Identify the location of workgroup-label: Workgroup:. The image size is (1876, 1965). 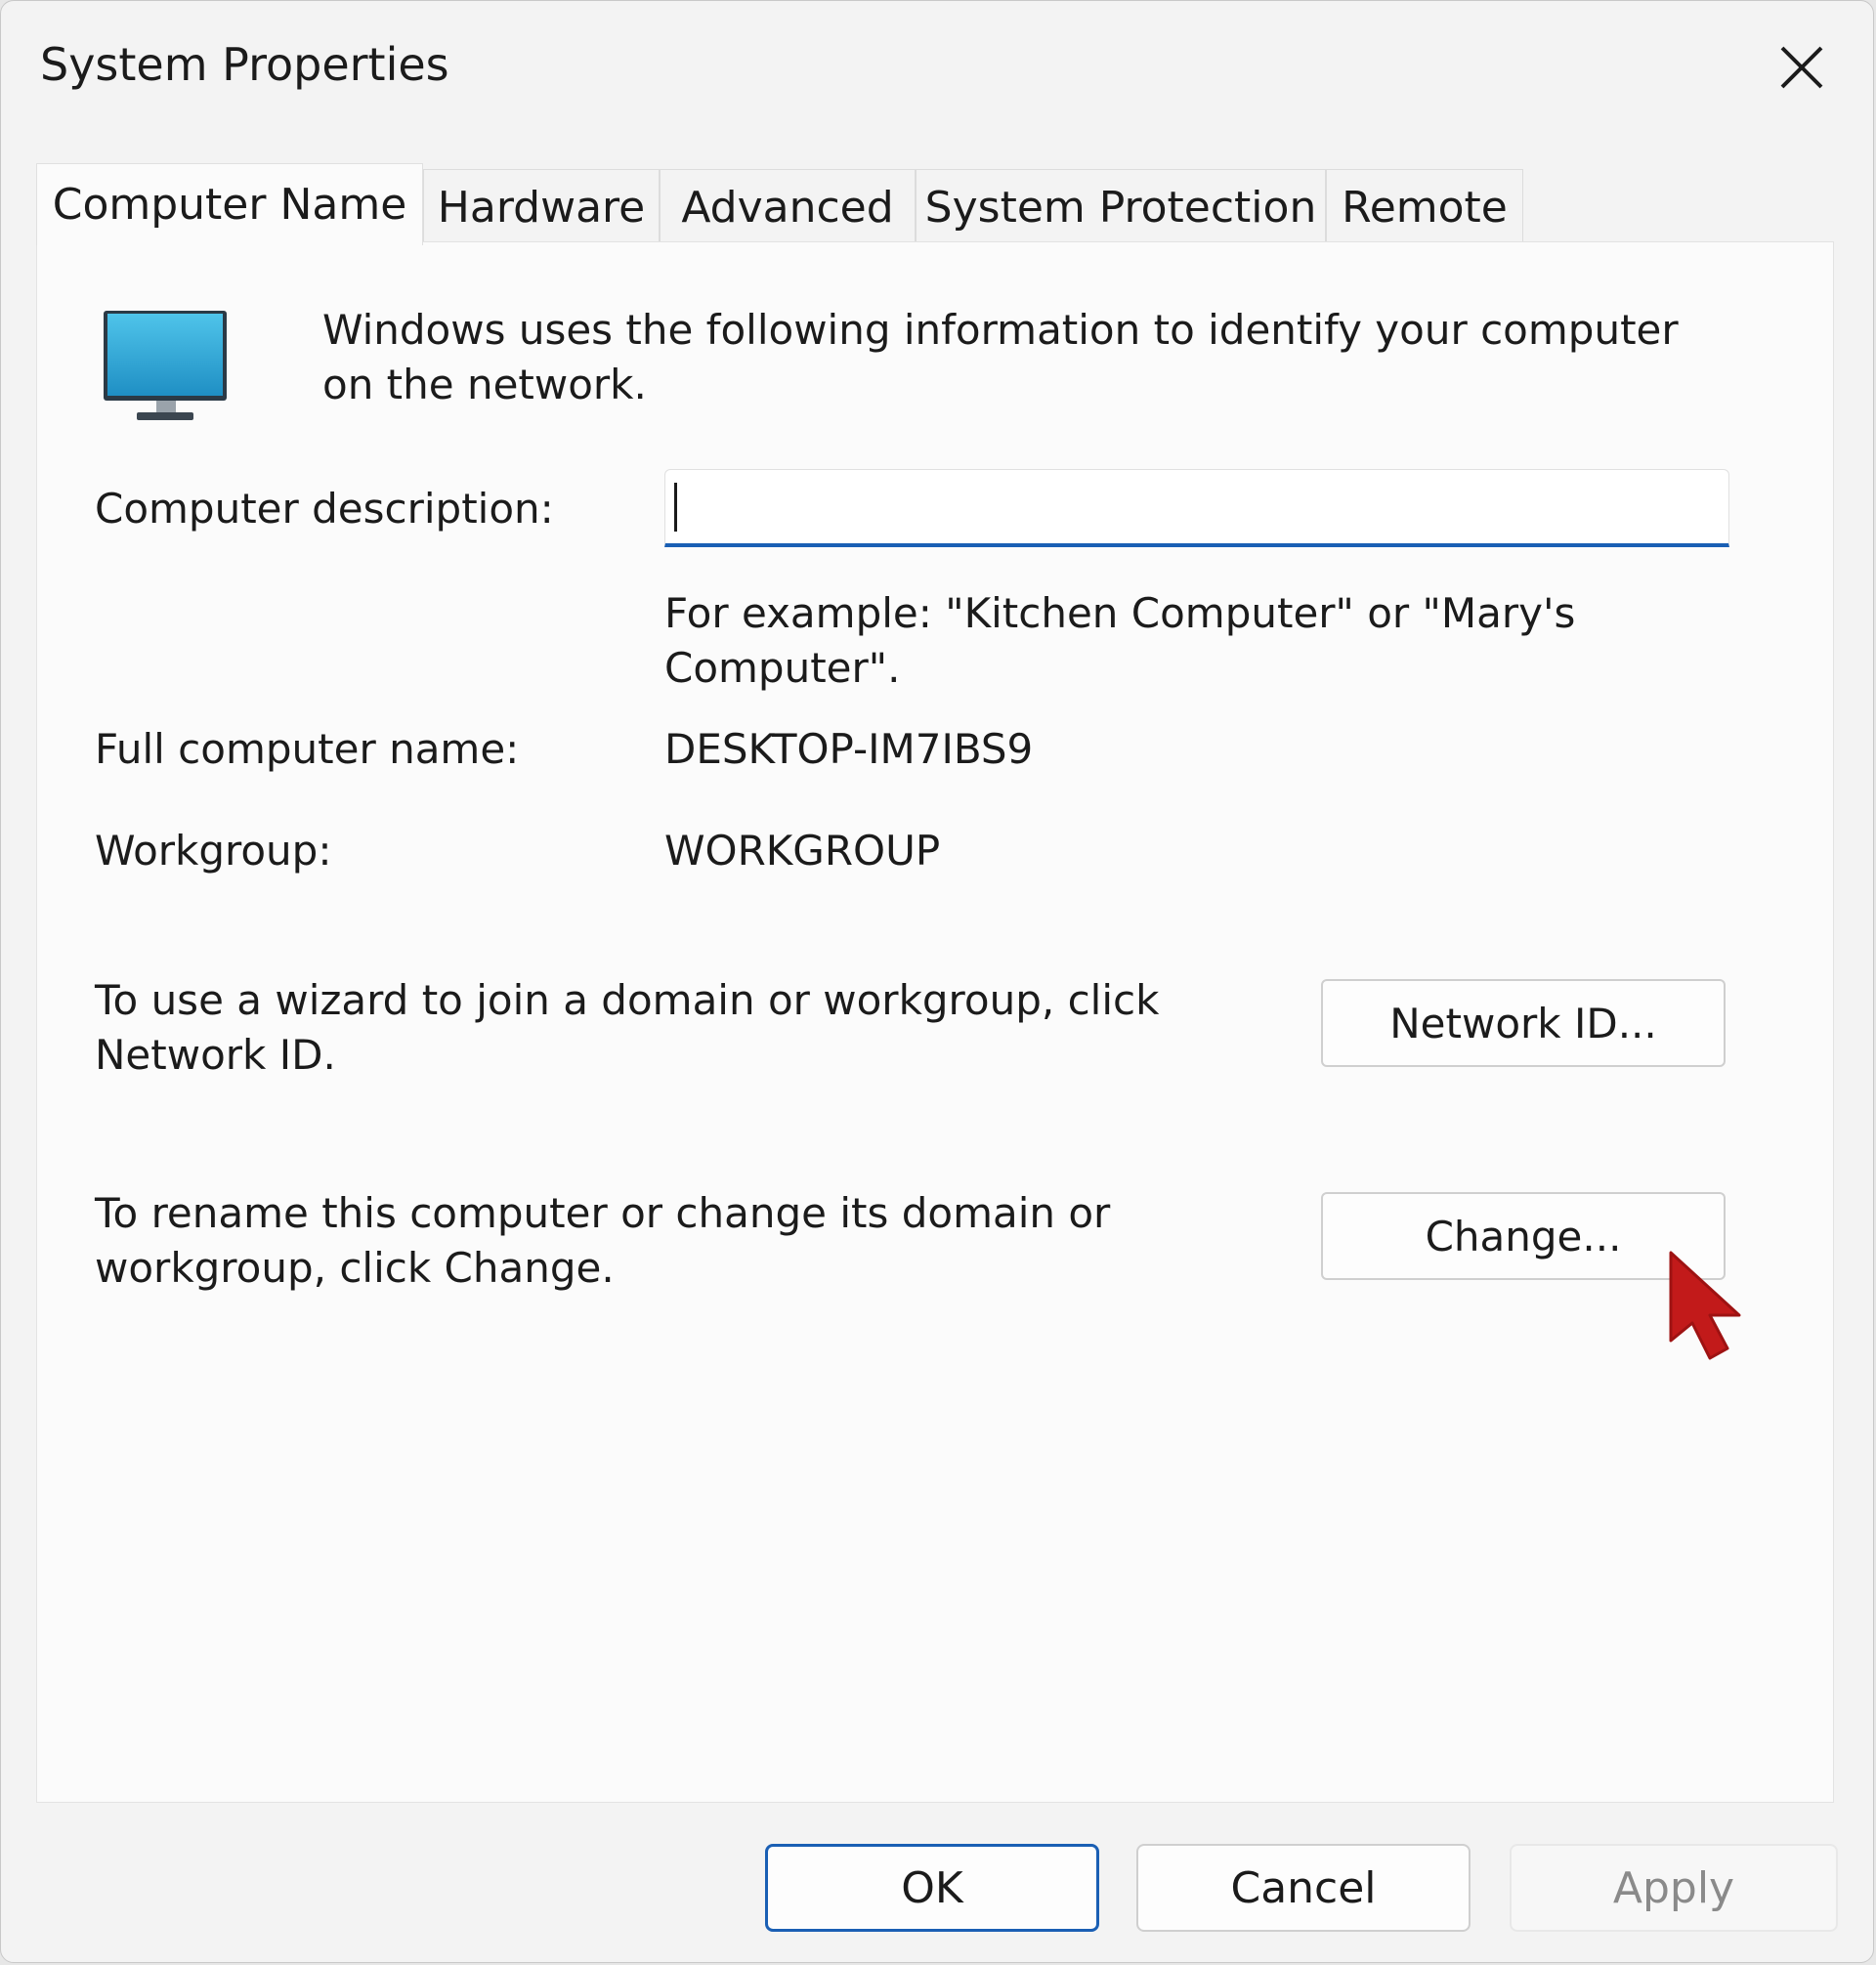
(213, 851).